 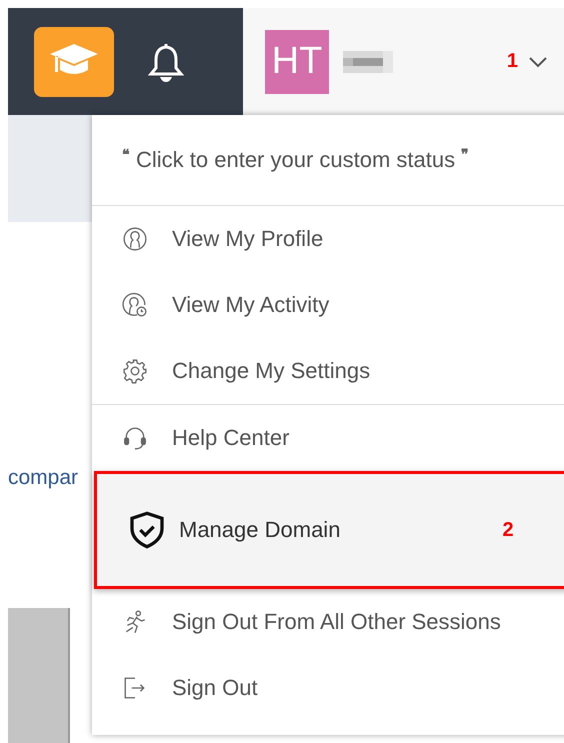 I want to click on menu-item: Manage Domain 2, so click(x=330, y=530).